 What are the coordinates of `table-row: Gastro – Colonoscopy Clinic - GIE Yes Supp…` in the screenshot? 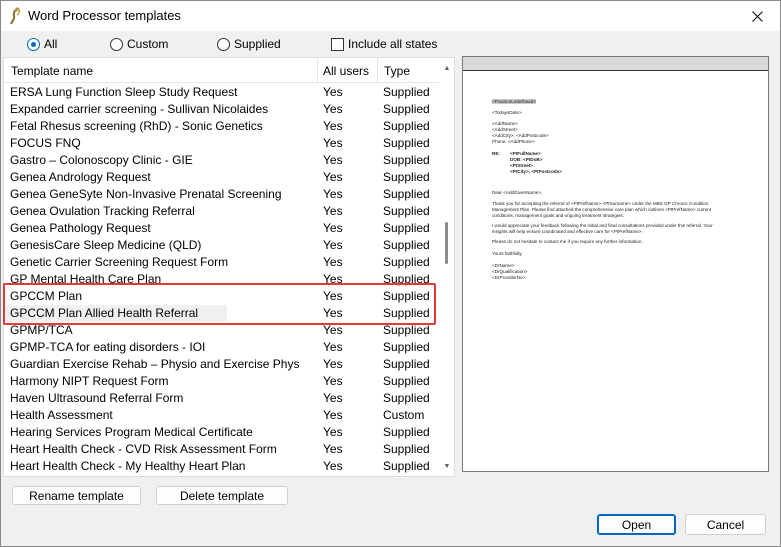 It's located at (221, 160).